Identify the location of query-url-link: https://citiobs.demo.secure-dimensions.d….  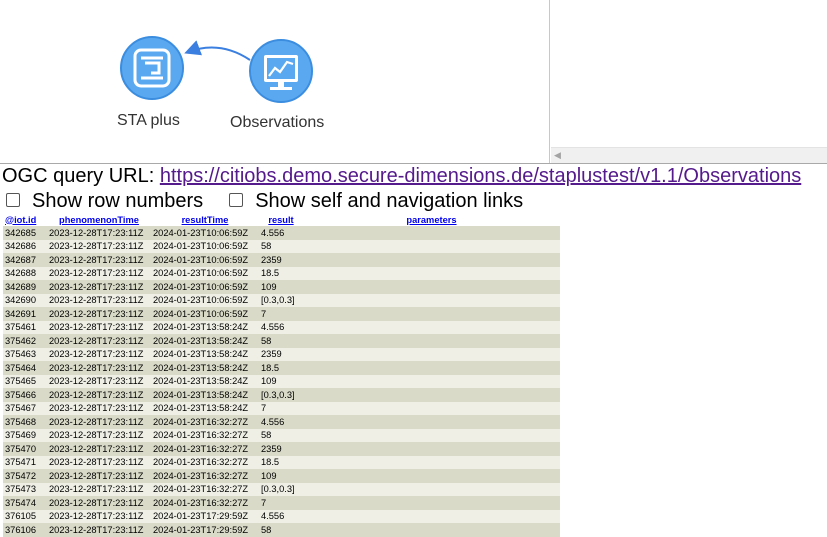
(480, 176).